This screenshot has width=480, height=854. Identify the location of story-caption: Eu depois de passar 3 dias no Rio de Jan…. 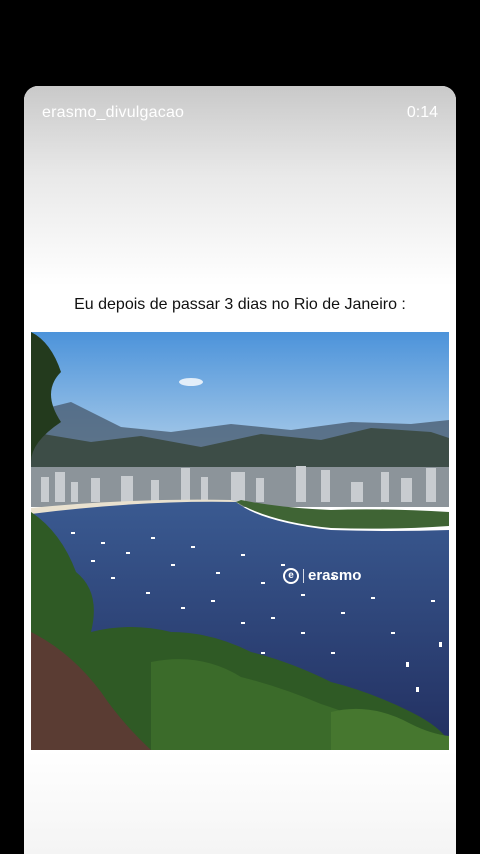
(240, 304).